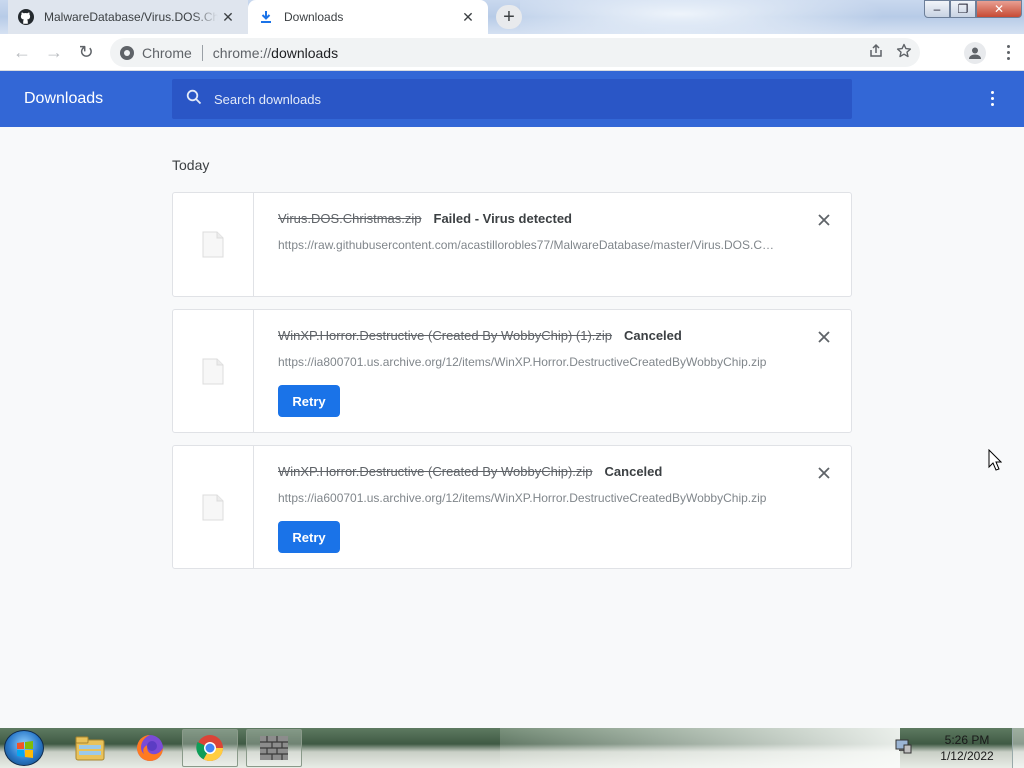  Describe the element at coordinates (242, 52) in the screenshot. I see `url-scheme: chrome://` at that location.